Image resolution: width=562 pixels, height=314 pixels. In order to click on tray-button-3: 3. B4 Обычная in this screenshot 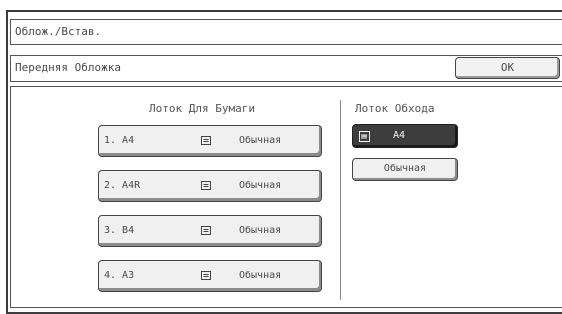, I will do `click(210, 231)`.